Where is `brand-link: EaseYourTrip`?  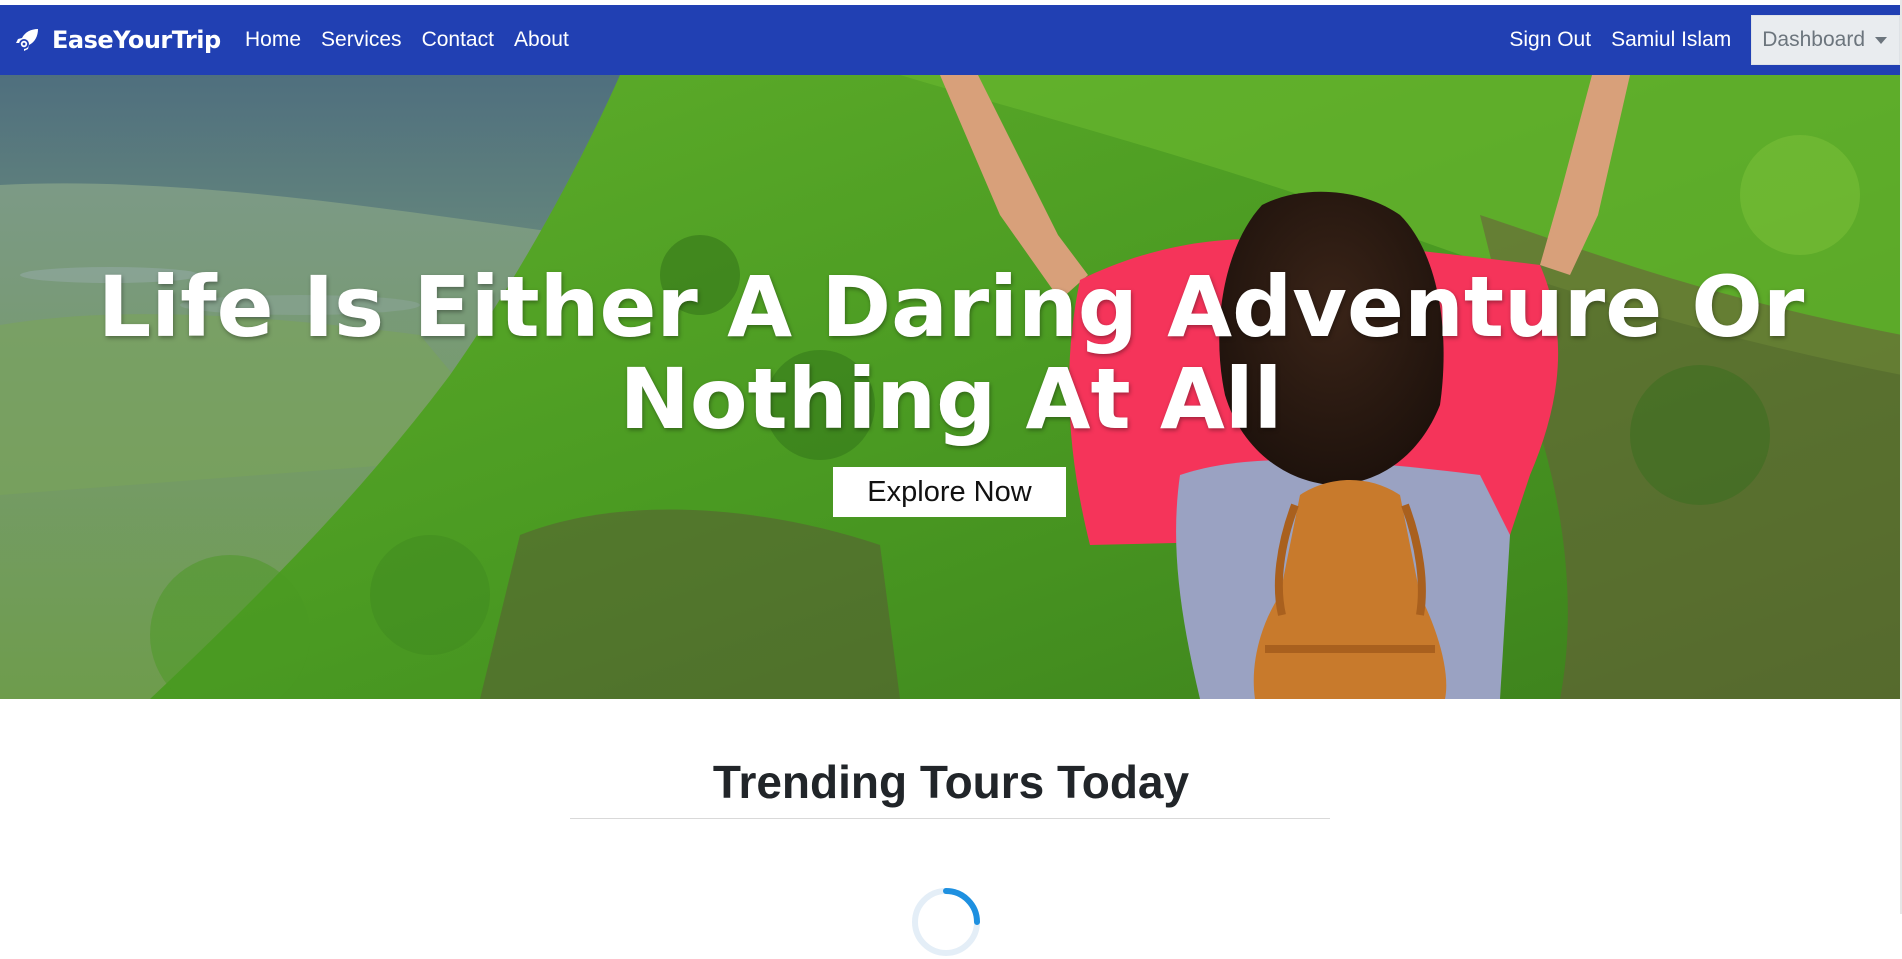
brand-link: EaseYourTrip is located at coordinates (117, 40).